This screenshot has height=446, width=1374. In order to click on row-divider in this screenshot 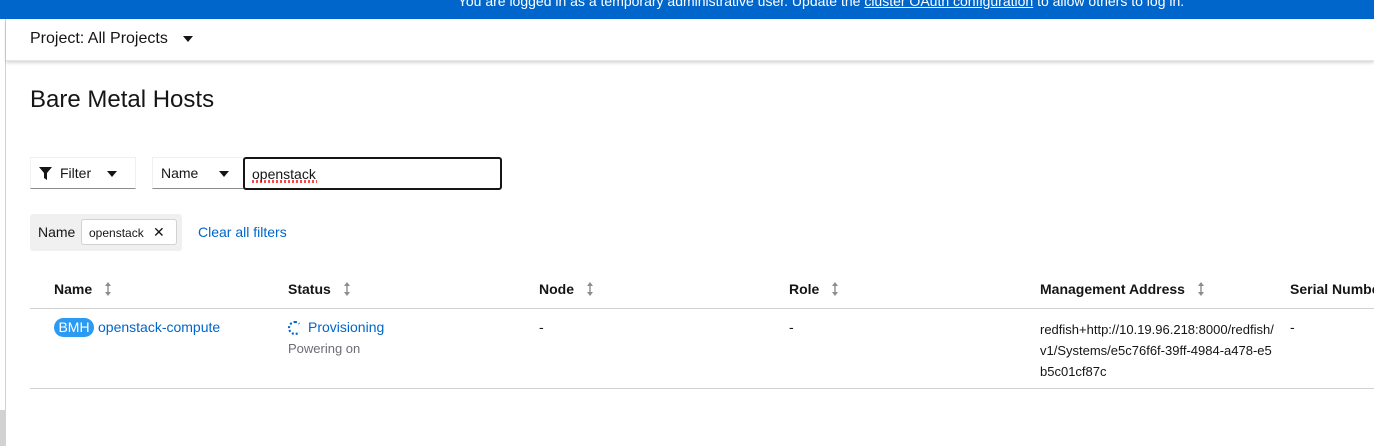, I will do `click(702, 388)`.